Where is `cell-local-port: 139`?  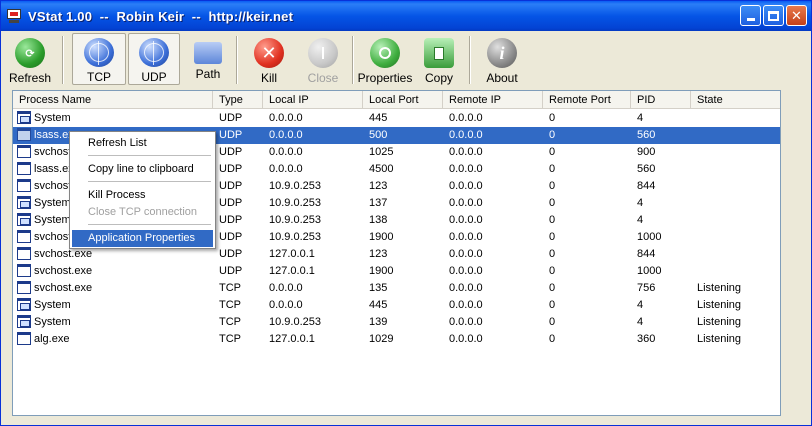
cell-local-port: 139 is located at coordinates (378, 322).